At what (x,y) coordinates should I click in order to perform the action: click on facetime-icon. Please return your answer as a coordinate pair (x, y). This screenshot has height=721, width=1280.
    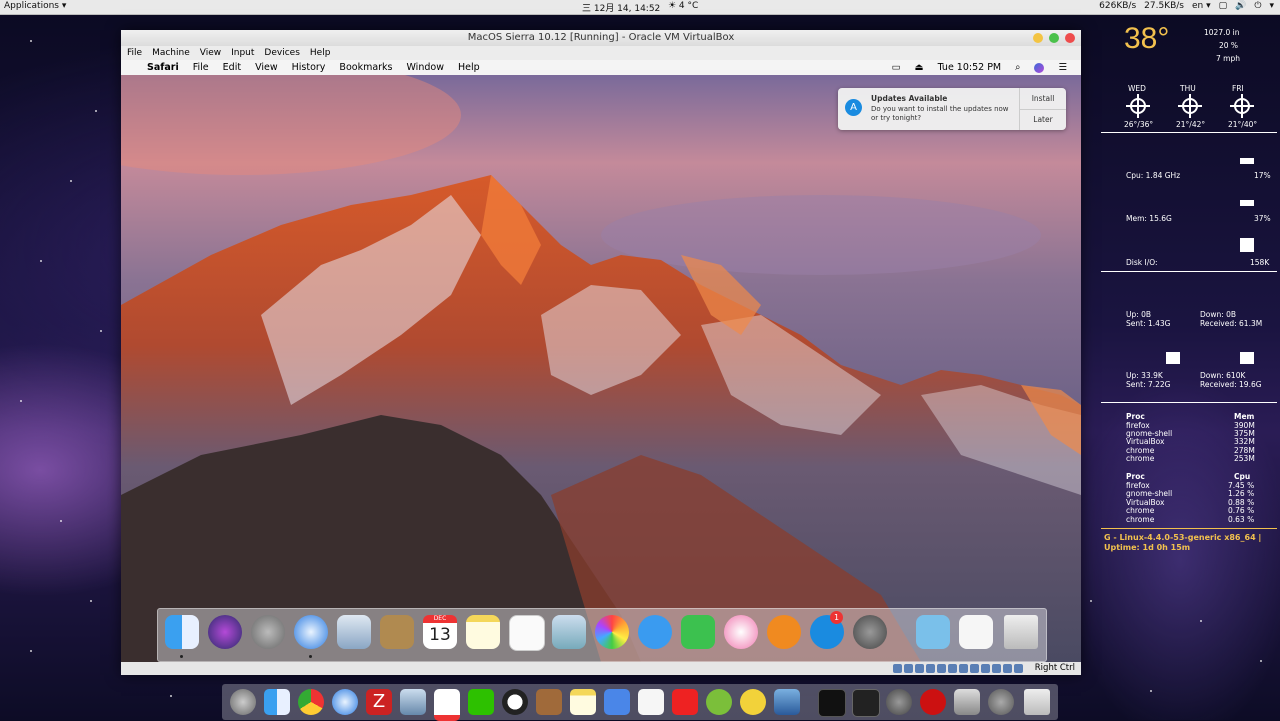
    Looking at the image, I should click on (698, 632).